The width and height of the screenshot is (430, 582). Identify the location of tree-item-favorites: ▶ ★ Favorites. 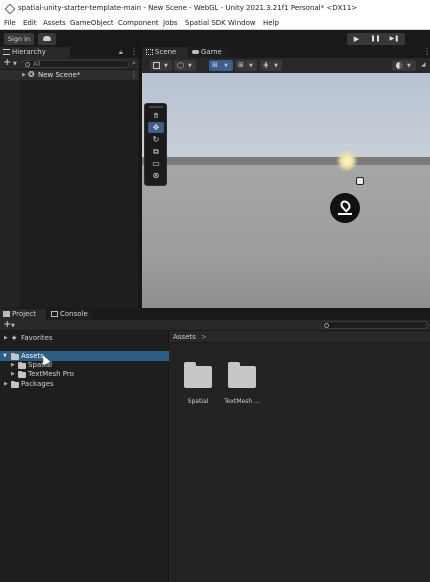
(84, 338).